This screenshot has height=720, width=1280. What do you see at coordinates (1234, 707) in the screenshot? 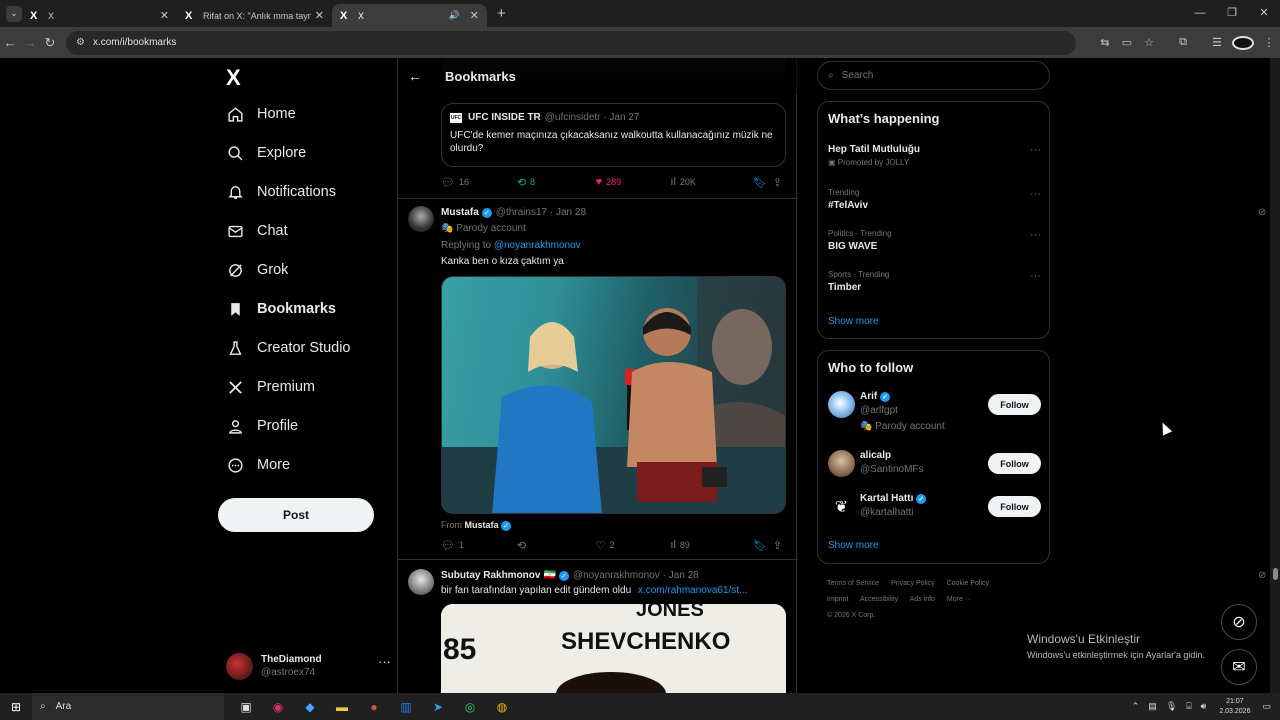
I see `clock: 21:07 2.03.2026` at bounding box center [1234, 707].